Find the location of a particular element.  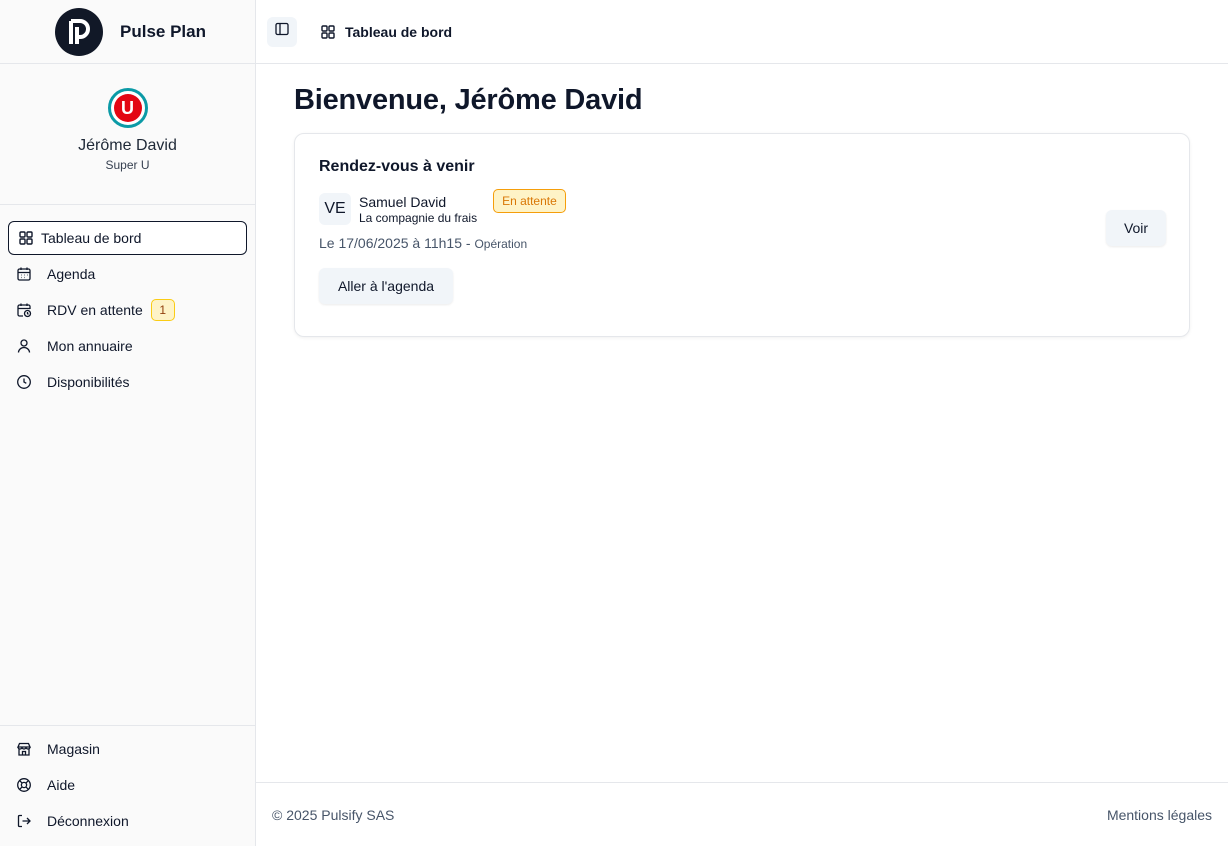

sidebar-item-label: Tableau de bord is located at coordinates (91, 238).